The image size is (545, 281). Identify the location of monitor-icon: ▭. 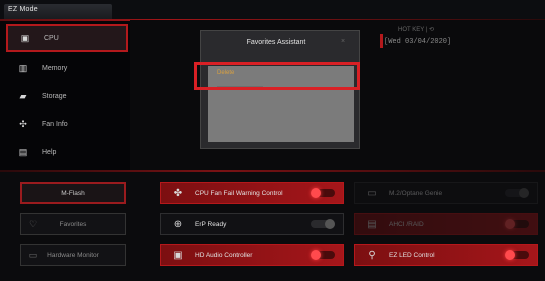
(33, 254).